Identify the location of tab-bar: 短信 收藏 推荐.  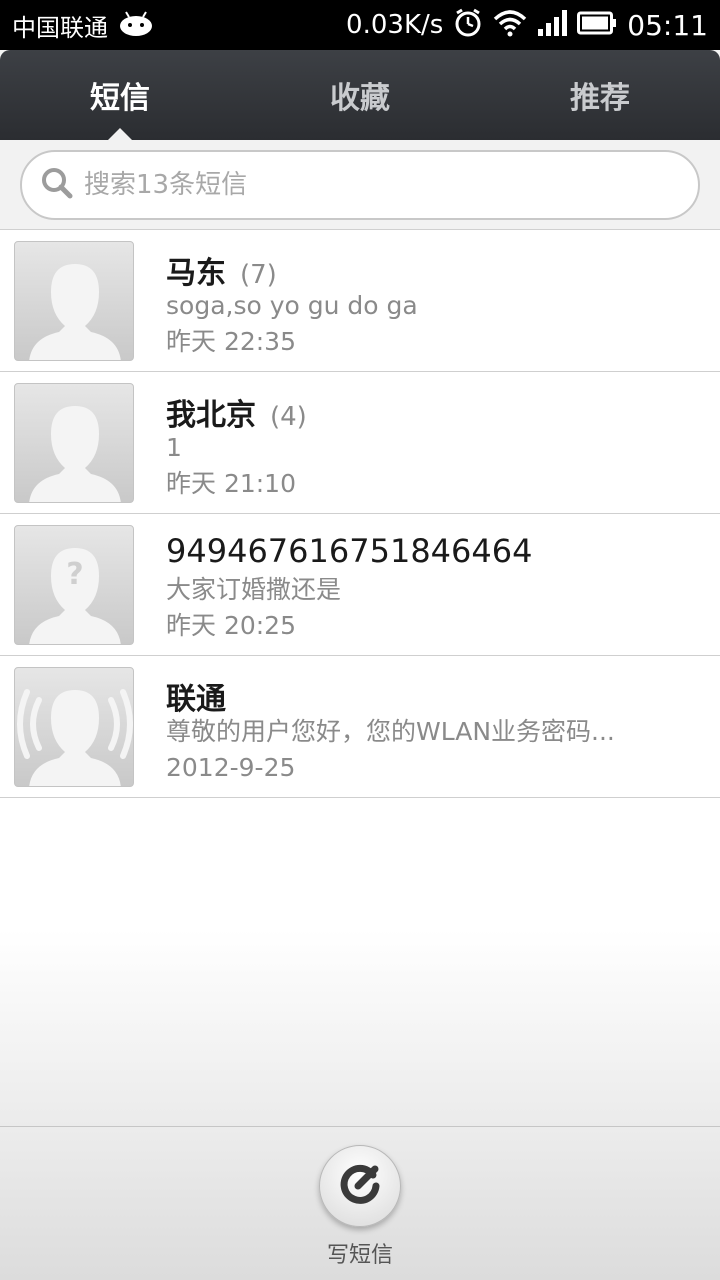
(360, 95).